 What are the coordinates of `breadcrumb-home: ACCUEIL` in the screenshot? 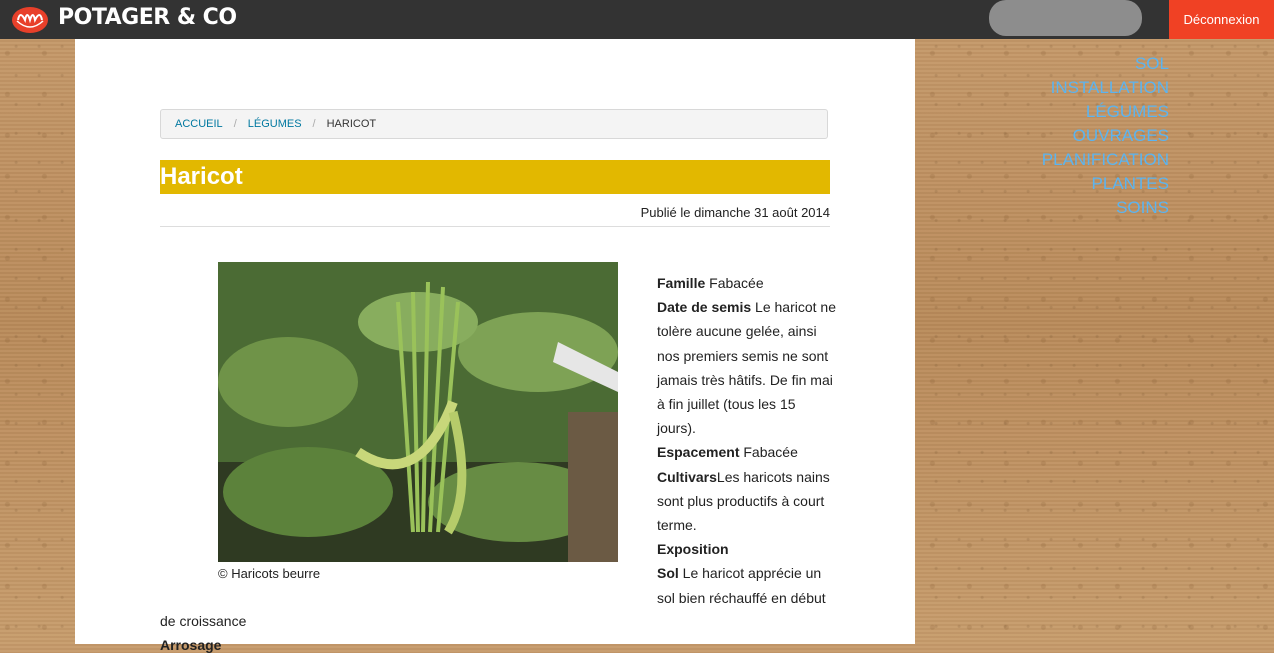 It's located at (199, 124).